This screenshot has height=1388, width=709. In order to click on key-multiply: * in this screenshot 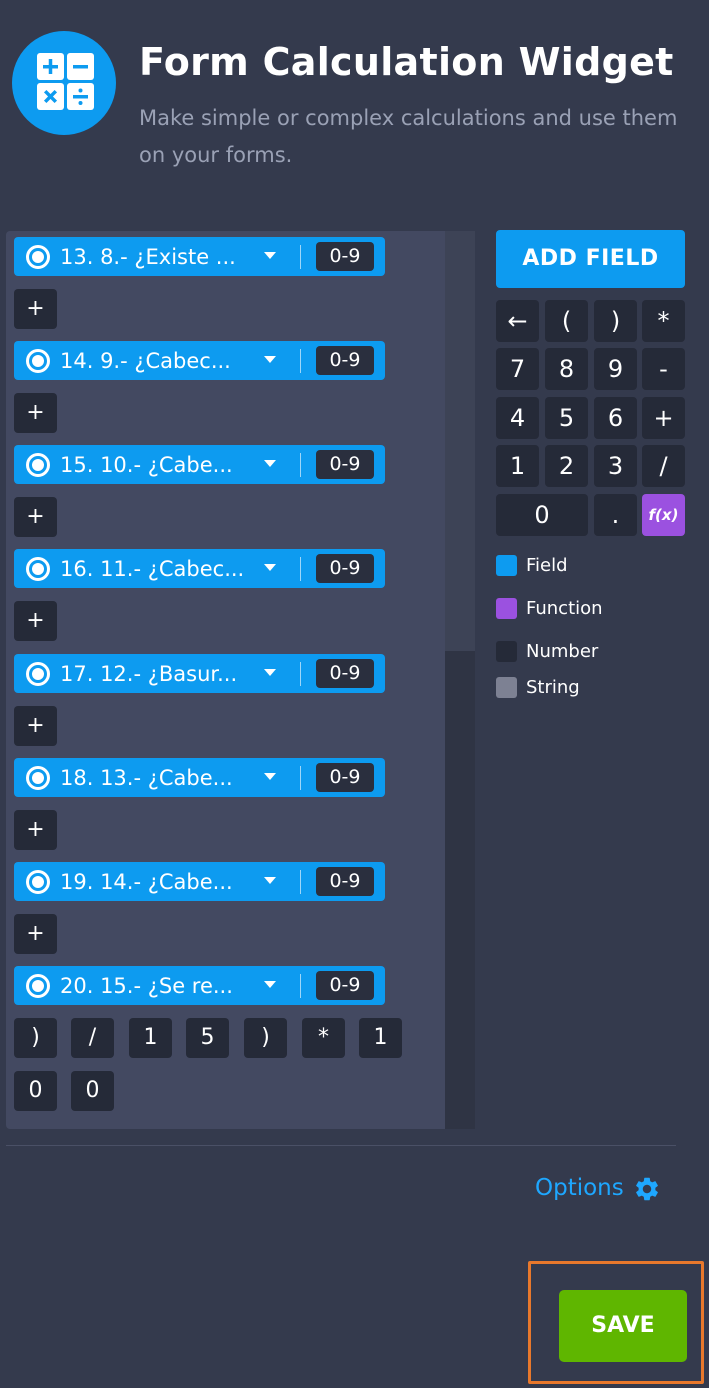, I will do `click(663, 321)`.